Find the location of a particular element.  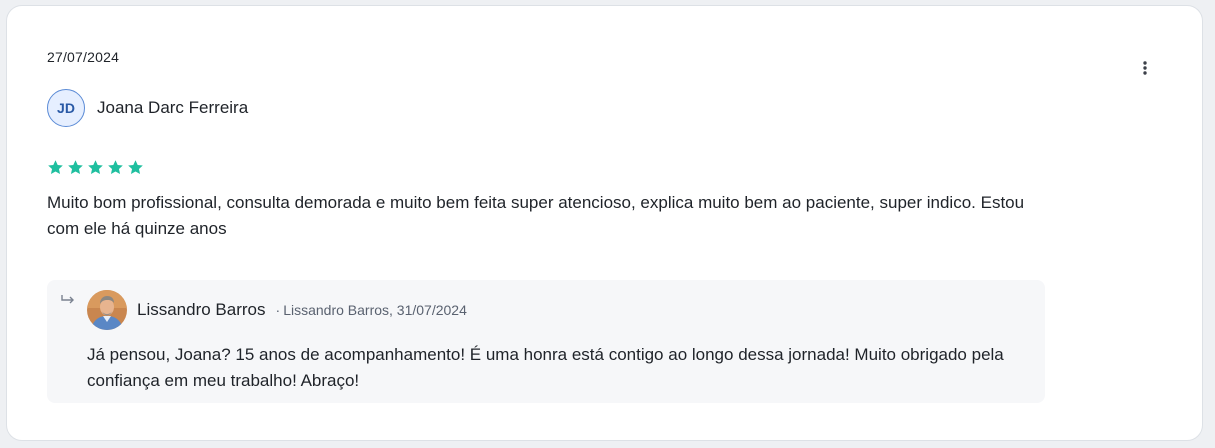

review-author: JD Joana Darc Ferreira is located at coordinates (147, 108).